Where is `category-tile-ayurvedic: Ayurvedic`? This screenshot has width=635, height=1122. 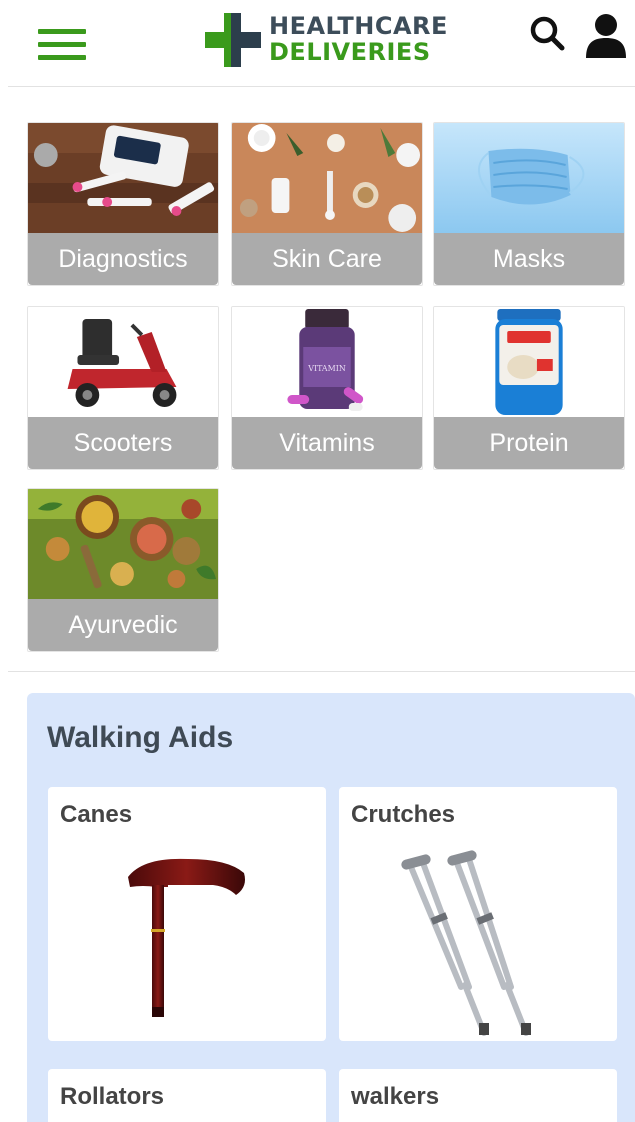
category-tile-ayurvedic: Ayurvedic is located at coordinates (123, 570).